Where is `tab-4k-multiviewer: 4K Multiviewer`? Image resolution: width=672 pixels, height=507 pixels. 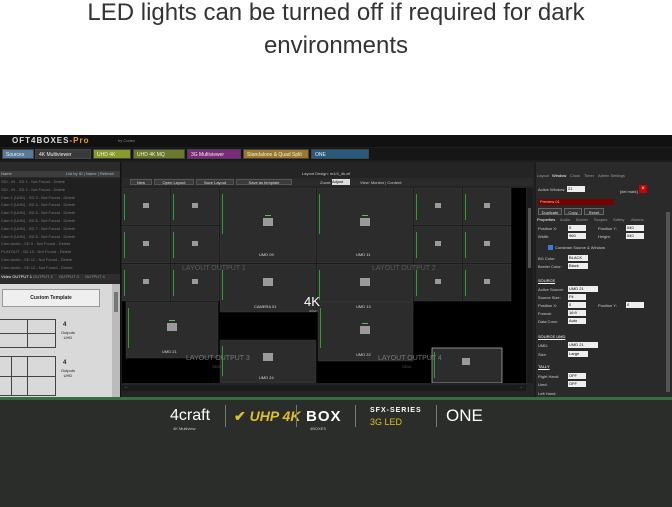 tab-4k-multiviewer: 4K Multiviewer is located at coordinates (63, 154).